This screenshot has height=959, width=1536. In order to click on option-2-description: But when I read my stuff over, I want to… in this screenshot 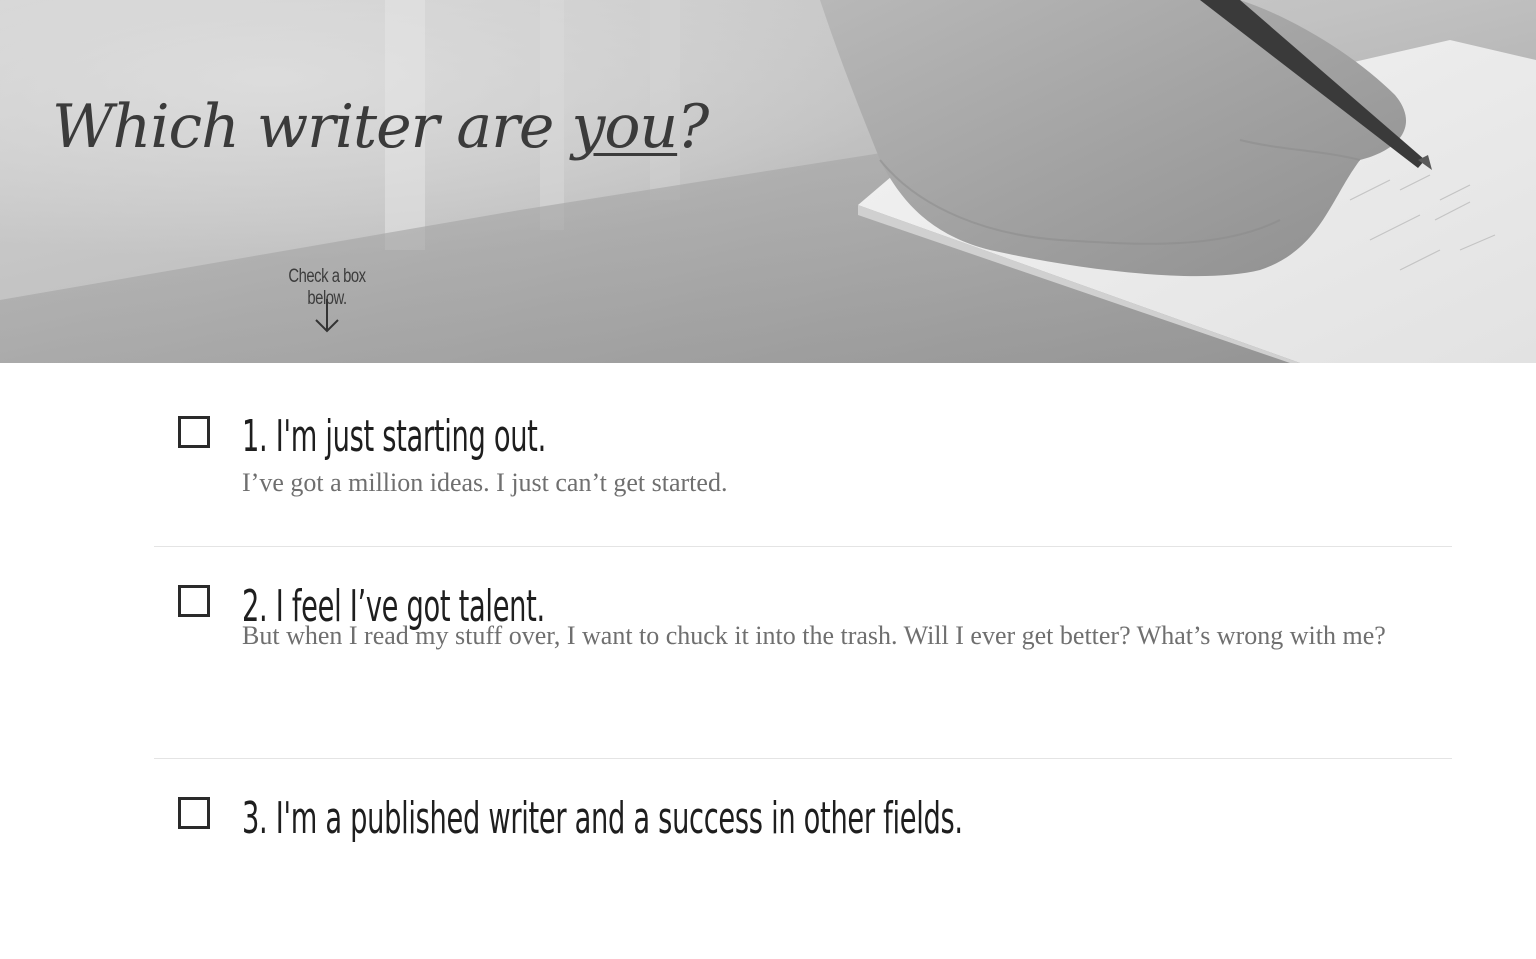, I will do `click(814, 635)`.